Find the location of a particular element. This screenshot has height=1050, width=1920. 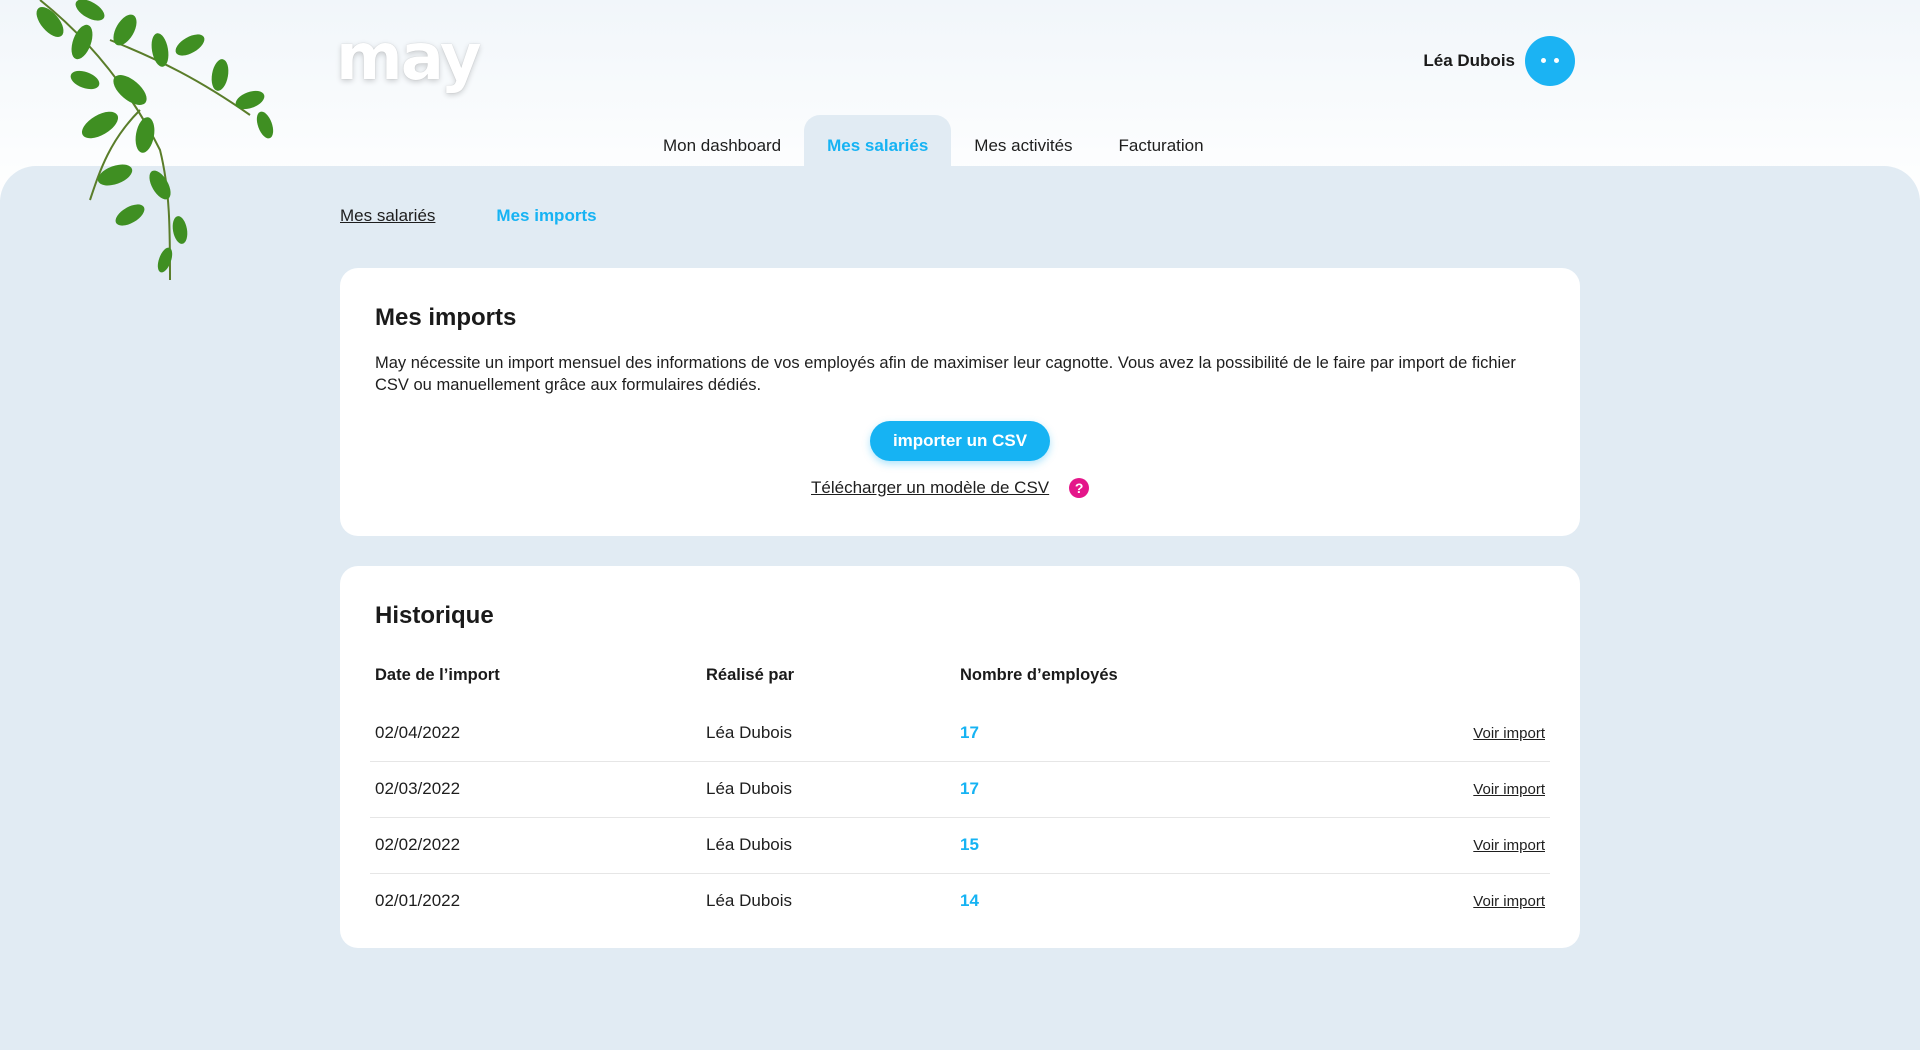

download-row: Télécharger un modèle de CSV ? is located at coordinates (950, 488).